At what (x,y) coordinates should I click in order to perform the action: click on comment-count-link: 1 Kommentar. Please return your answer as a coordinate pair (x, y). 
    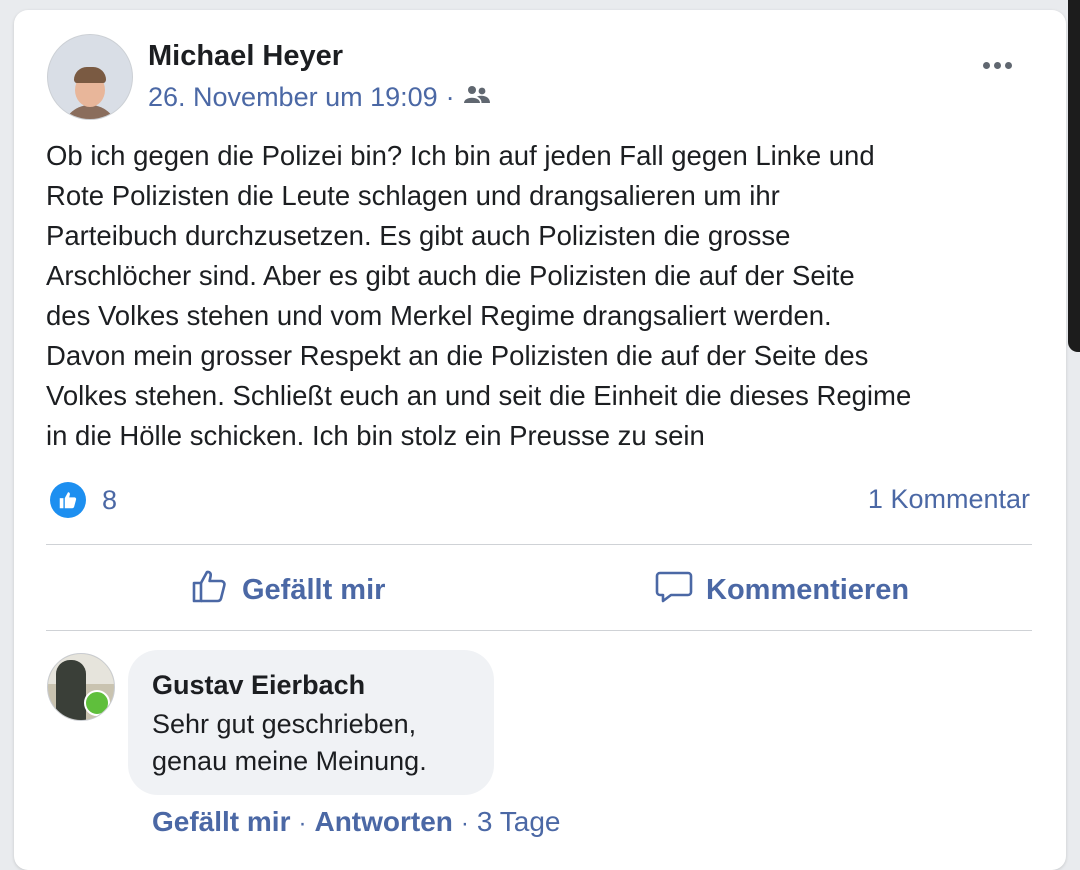
    Looking at the image, I should click on (949, 499).